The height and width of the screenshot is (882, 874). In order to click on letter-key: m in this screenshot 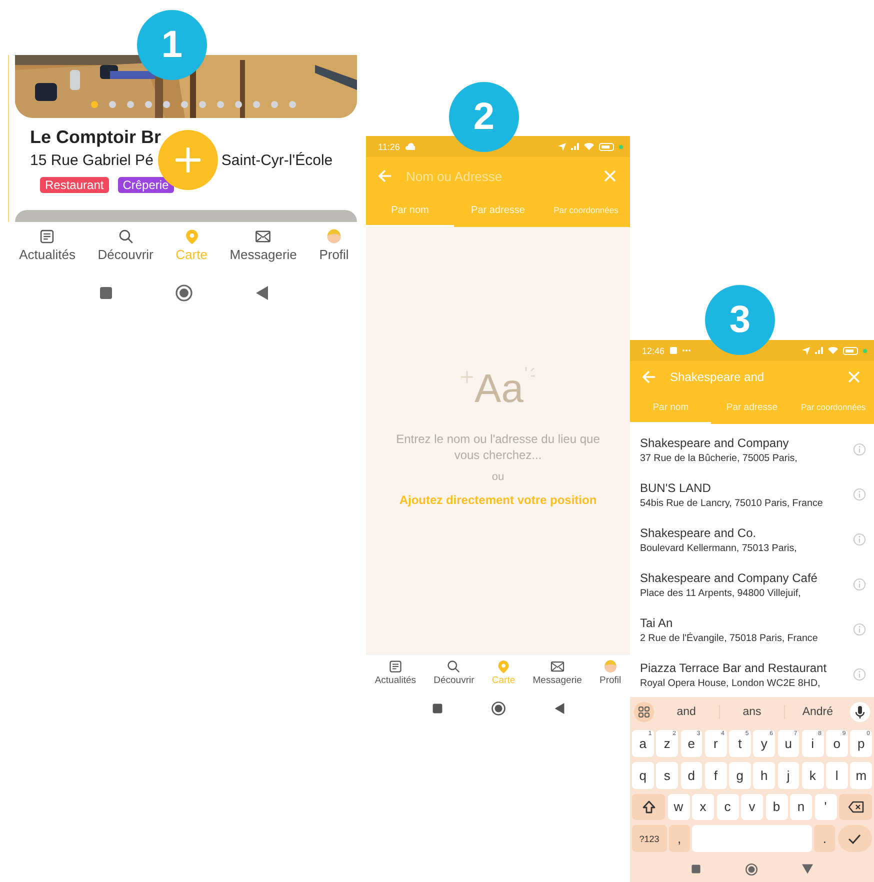, I will do `click(861, 775)`.